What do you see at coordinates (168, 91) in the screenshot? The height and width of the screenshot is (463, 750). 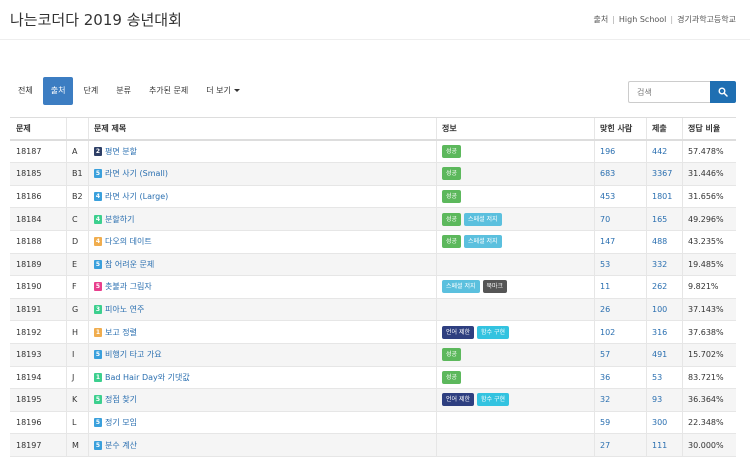 I see `tab-added-problems: 추가된 문제` at bounding box center [168, 91].